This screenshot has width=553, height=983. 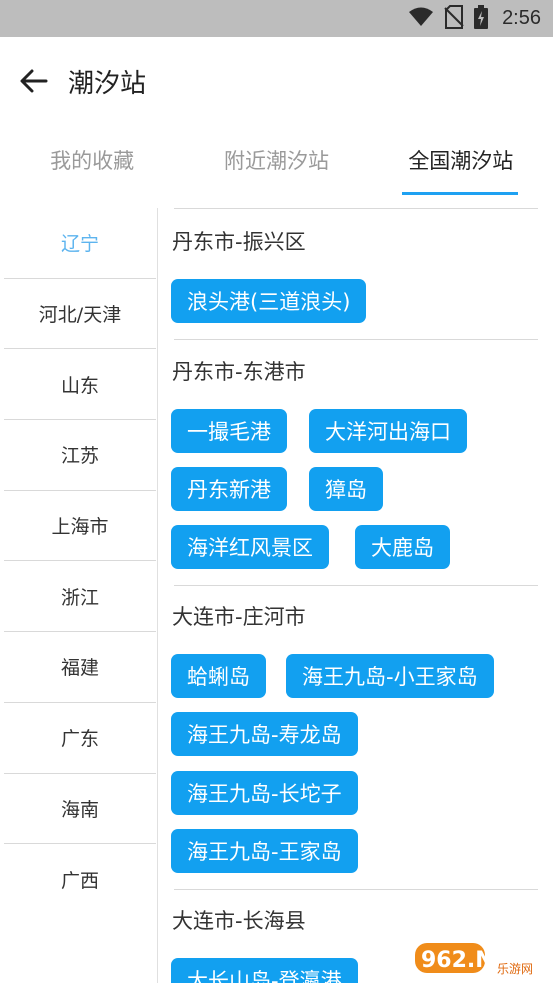 What do you see at coordinates (521, 18) in the screenshot?
I see `status-time: 2:56` at bounding box center [521, 18].